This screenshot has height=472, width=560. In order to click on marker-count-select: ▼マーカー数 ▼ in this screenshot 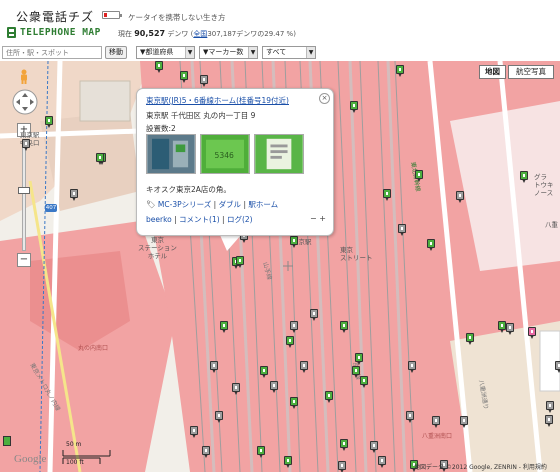, I will do `click(228, 52)`.